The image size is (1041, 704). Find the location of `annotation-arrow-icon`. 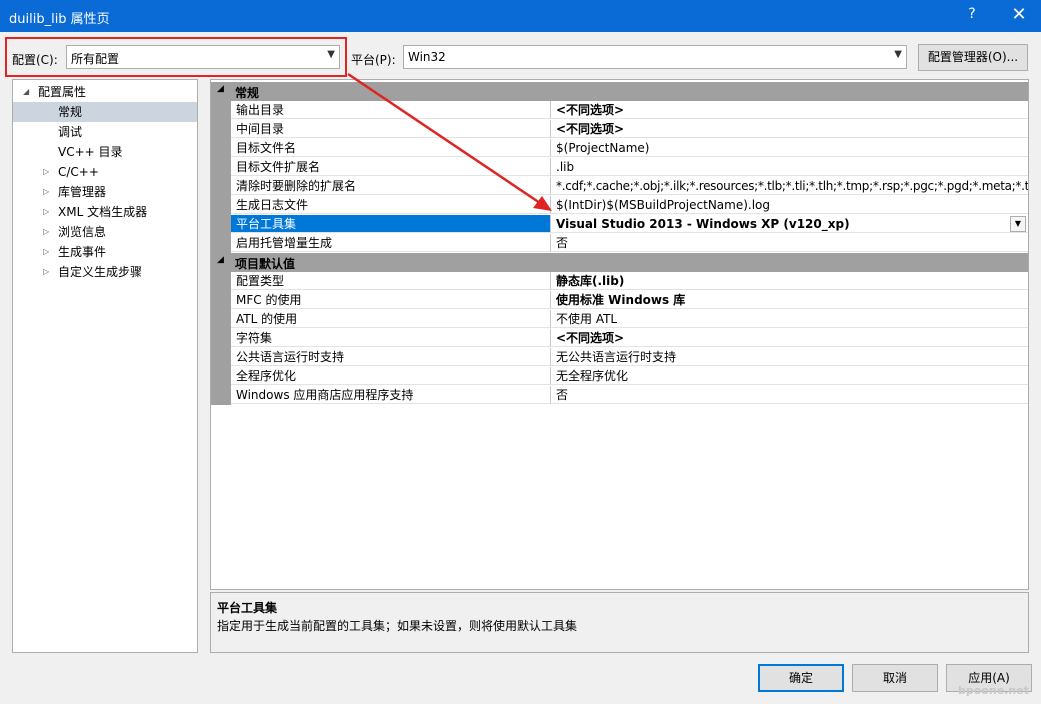

annotation-arrow-icon is located at coordinates (449, 141).